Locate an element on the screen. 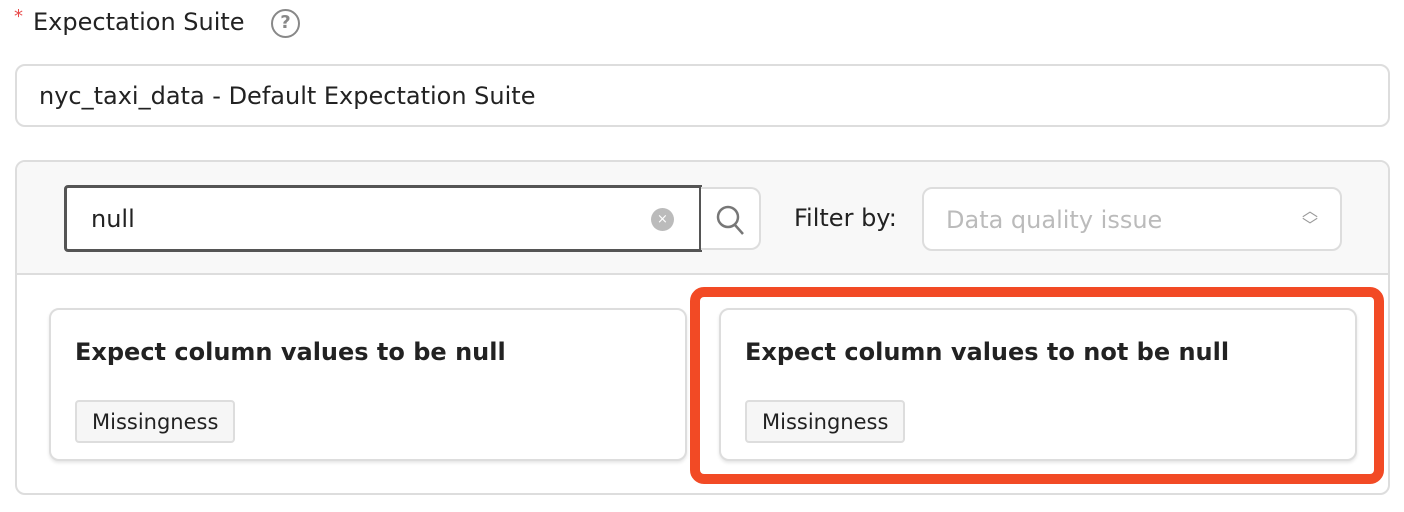  search-button is located at coordinates (731, 218).